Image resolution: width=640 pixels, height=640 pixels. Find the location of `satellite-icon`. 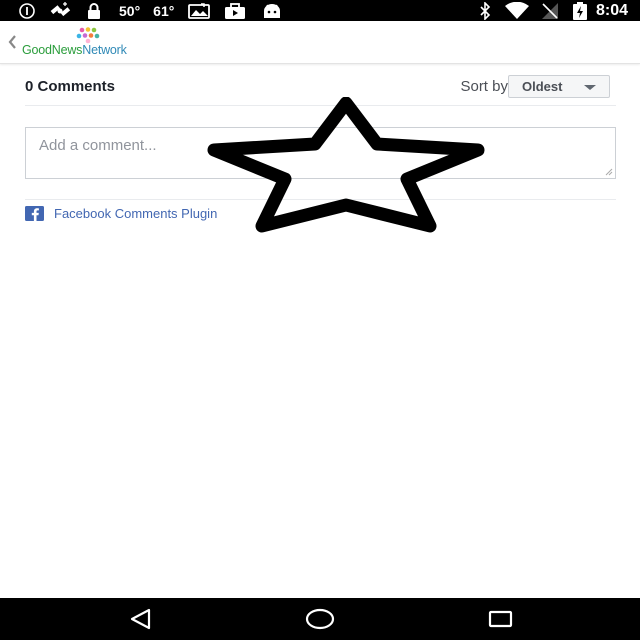

satellite-icon is located at coordinates (61, 10).